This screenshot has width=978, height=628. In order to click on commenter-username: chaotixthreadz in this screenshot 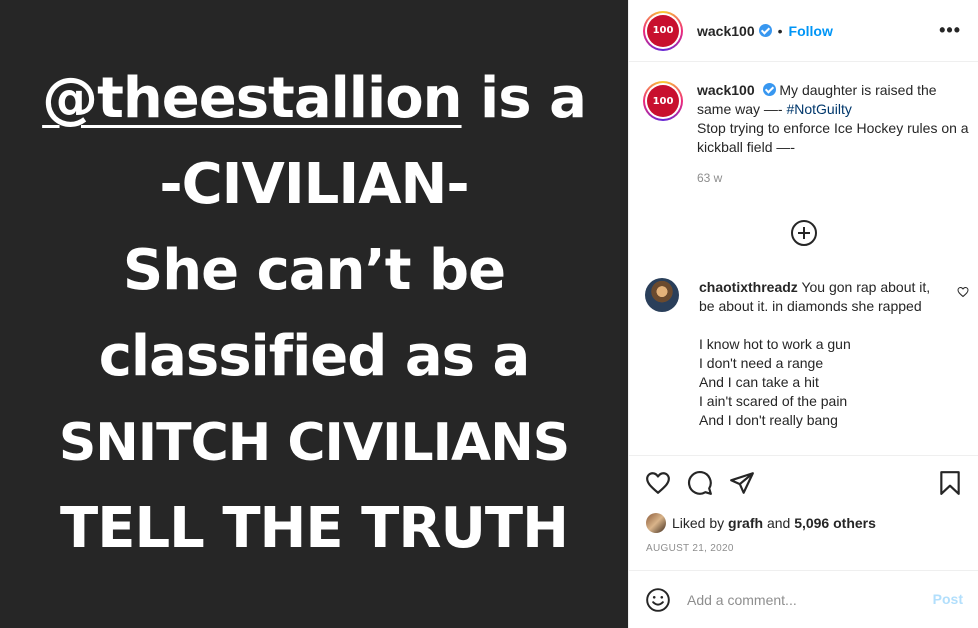, I will do `click(748, 287)`.